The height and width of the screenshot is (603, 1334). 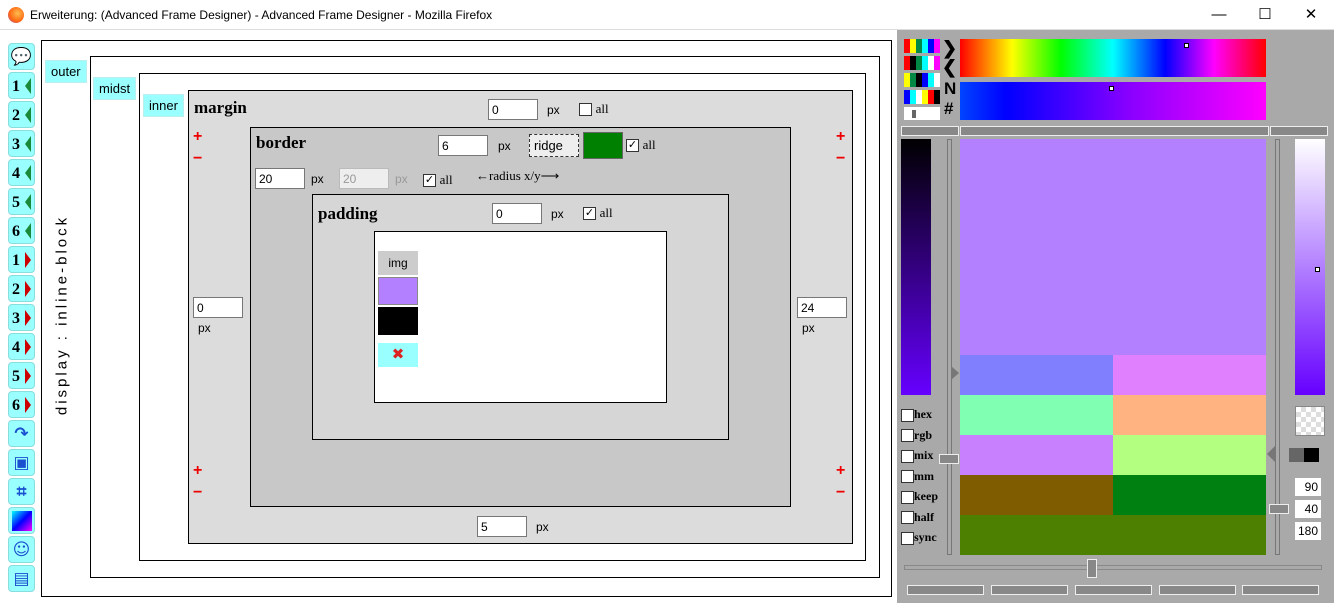 I want to click on margin-left-input, so click(x=218, y=307).